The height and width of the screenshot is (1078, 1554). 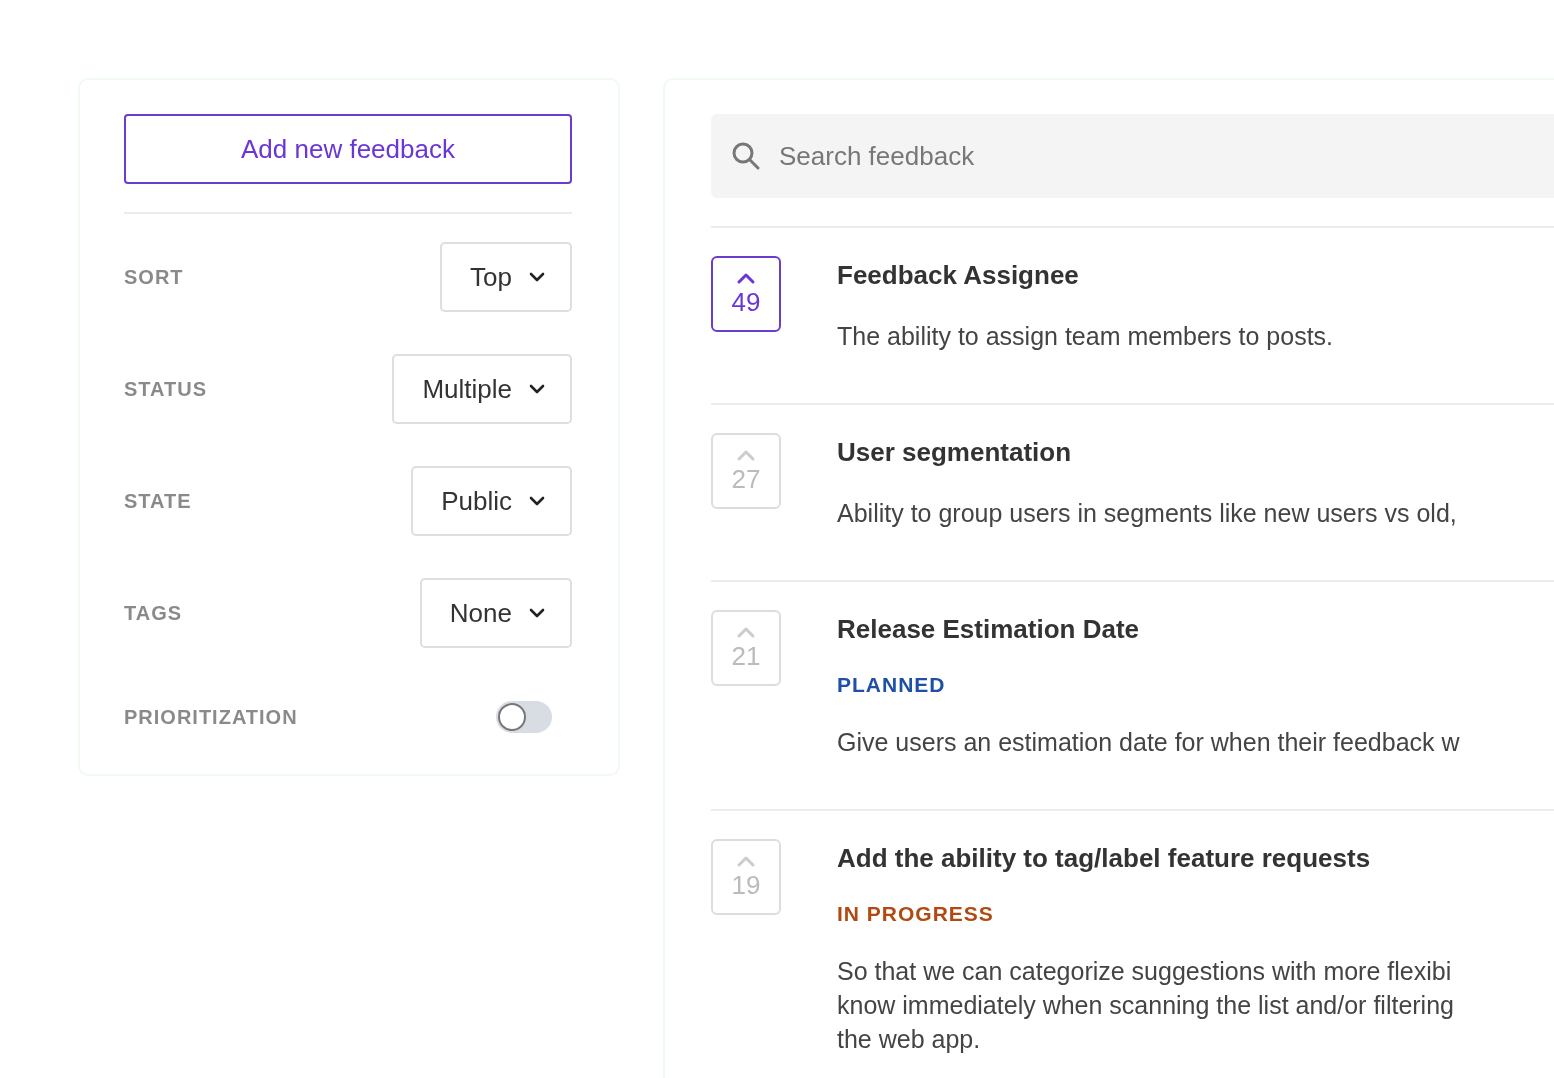 What do you see at coordinates (892, 685) in the screenshot?
I see `status-label: PLANNED` at bounding box center [892, 685].